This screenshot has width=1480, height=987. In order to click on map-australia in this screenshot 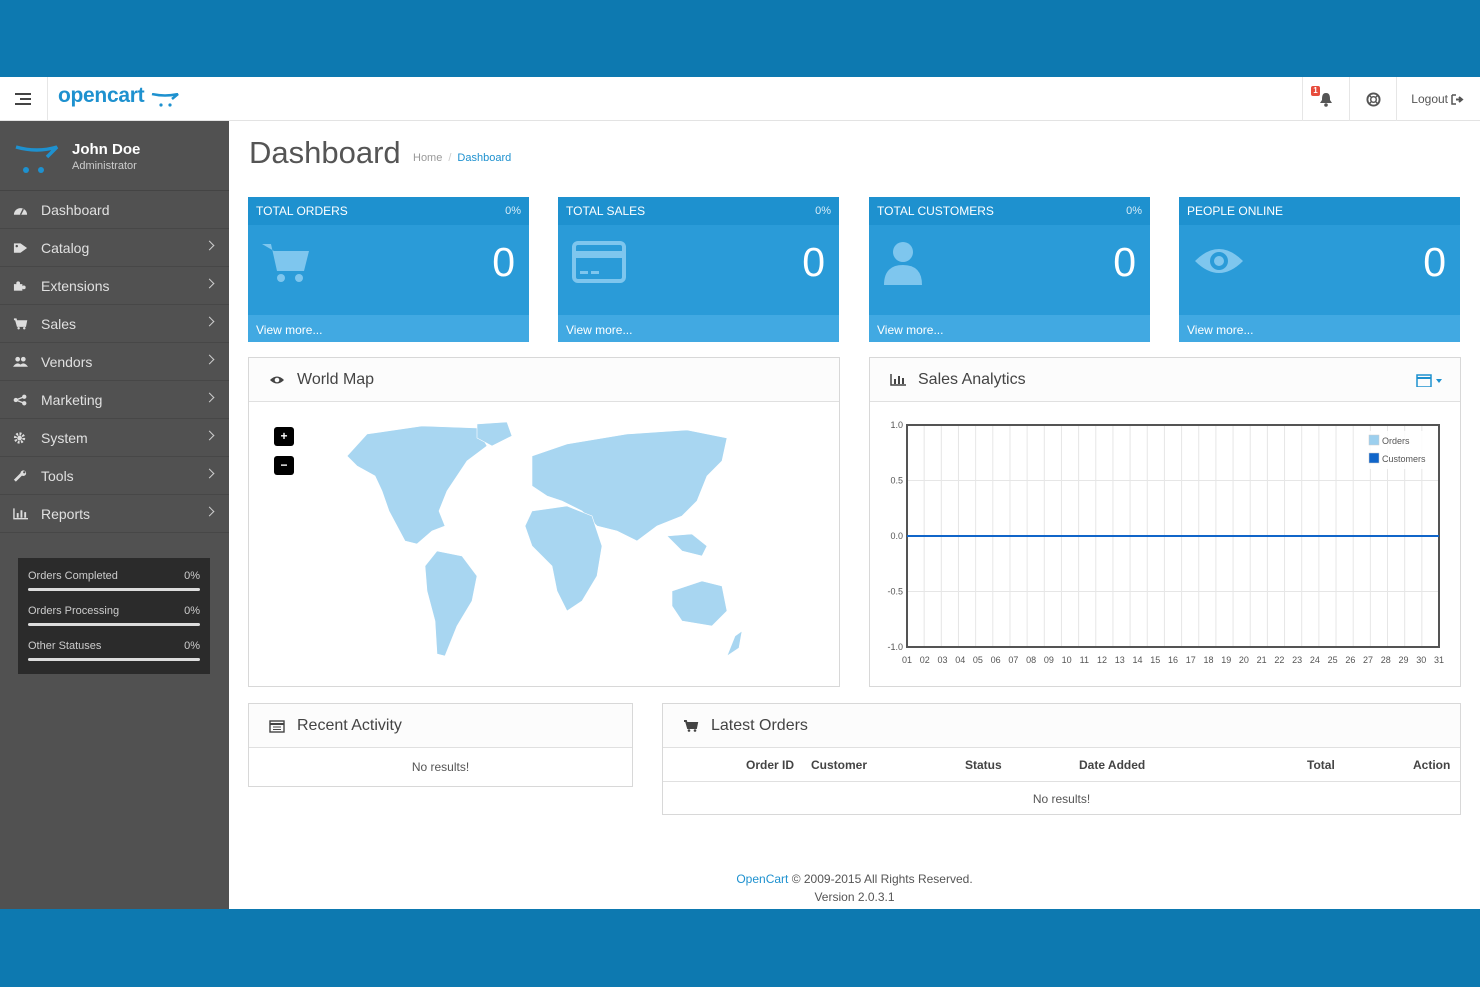, I will do `click(699, 603)`.